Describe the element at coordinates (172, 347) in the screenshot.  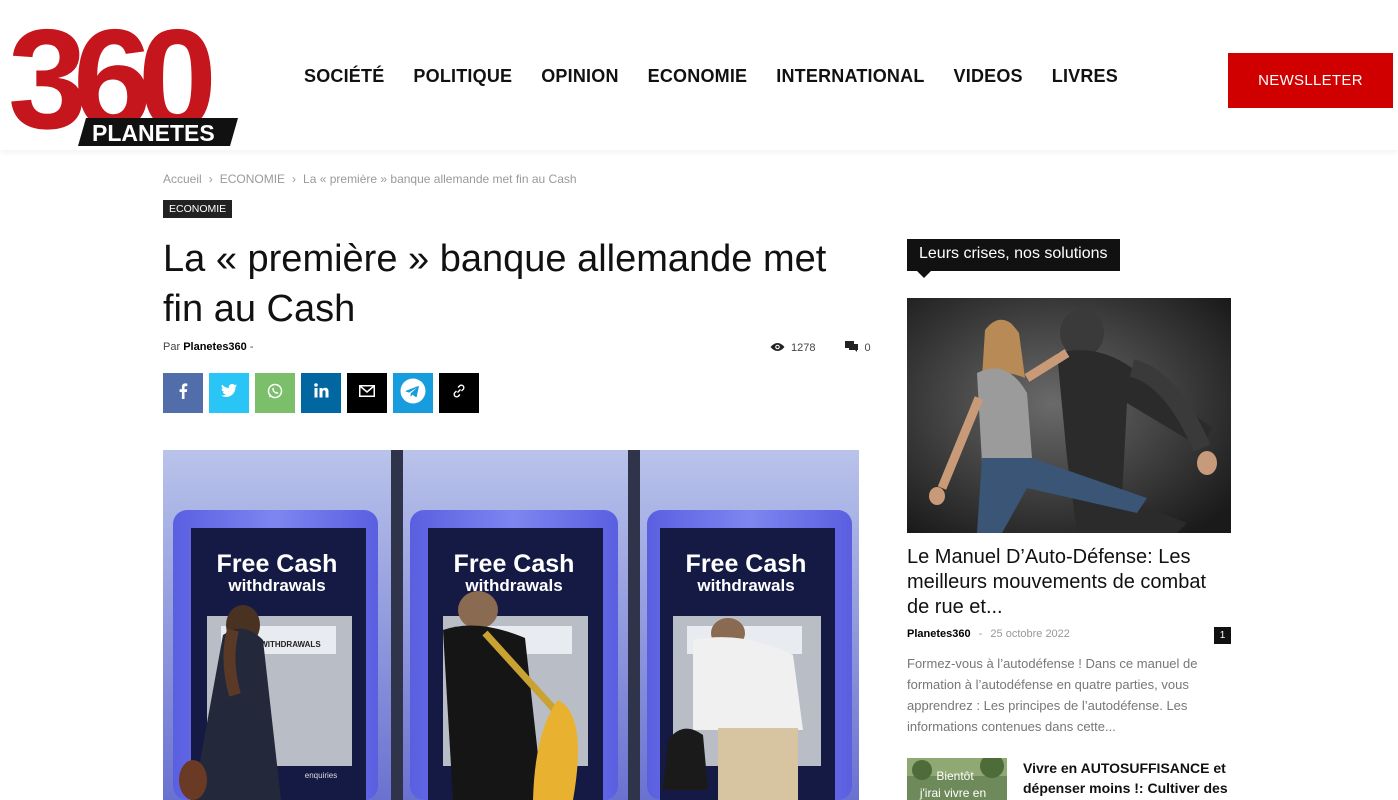
I see `by-label: Par` at that location.